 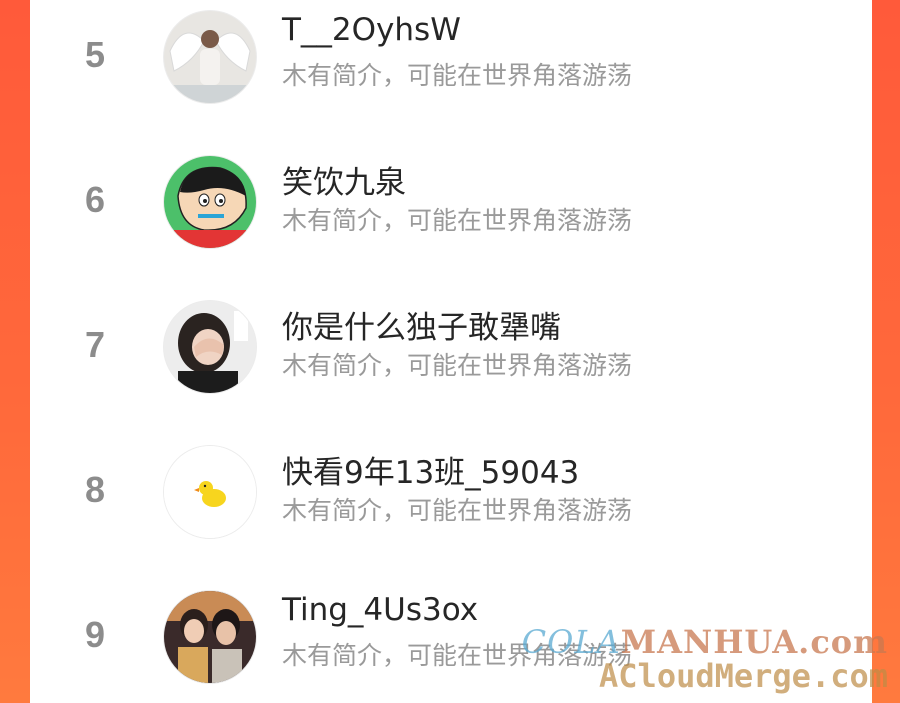 What do you see at coordinates (430, 469) in the screenshot?
I see `user-name: 快看9年13班_59043` at bounding box center [430, 469].